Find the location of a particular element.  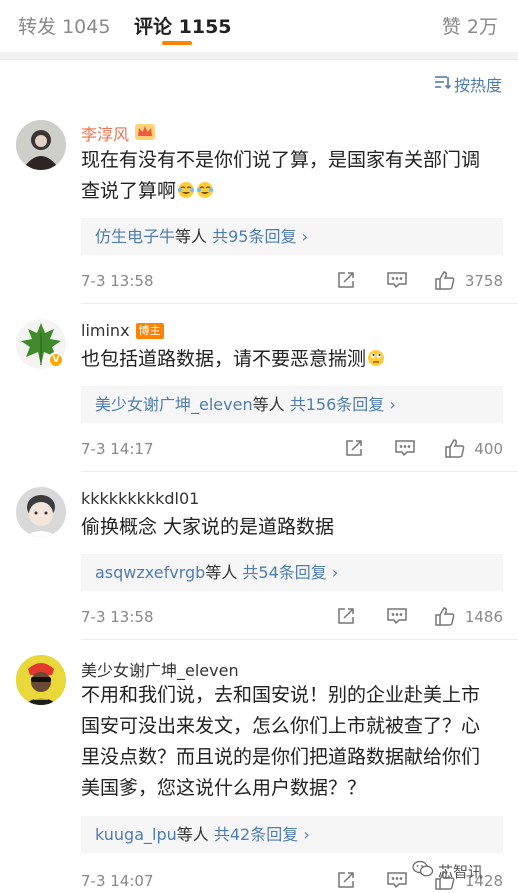

author-tag: 博主 is located at coordinates (149, 330).